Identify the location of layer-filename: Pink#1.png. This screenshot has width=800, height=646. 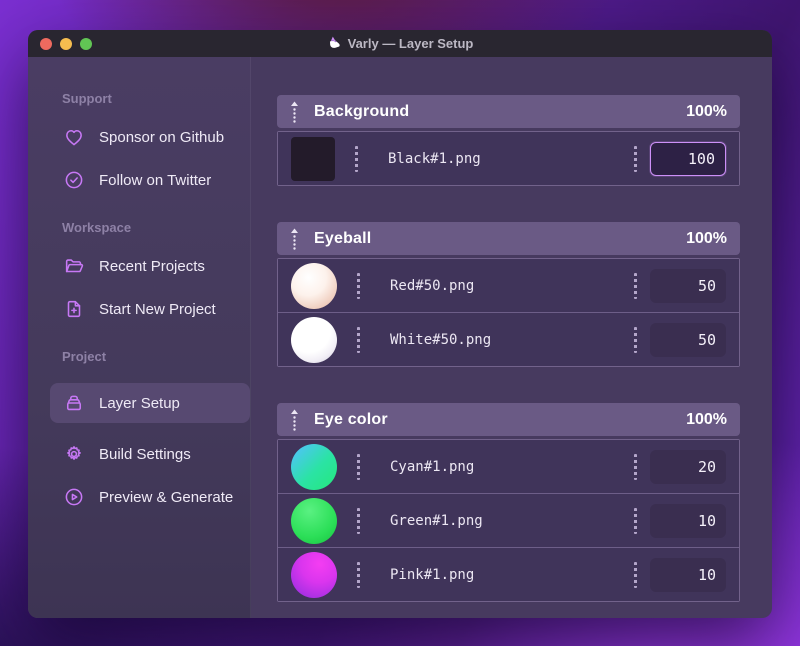
(432, 574).